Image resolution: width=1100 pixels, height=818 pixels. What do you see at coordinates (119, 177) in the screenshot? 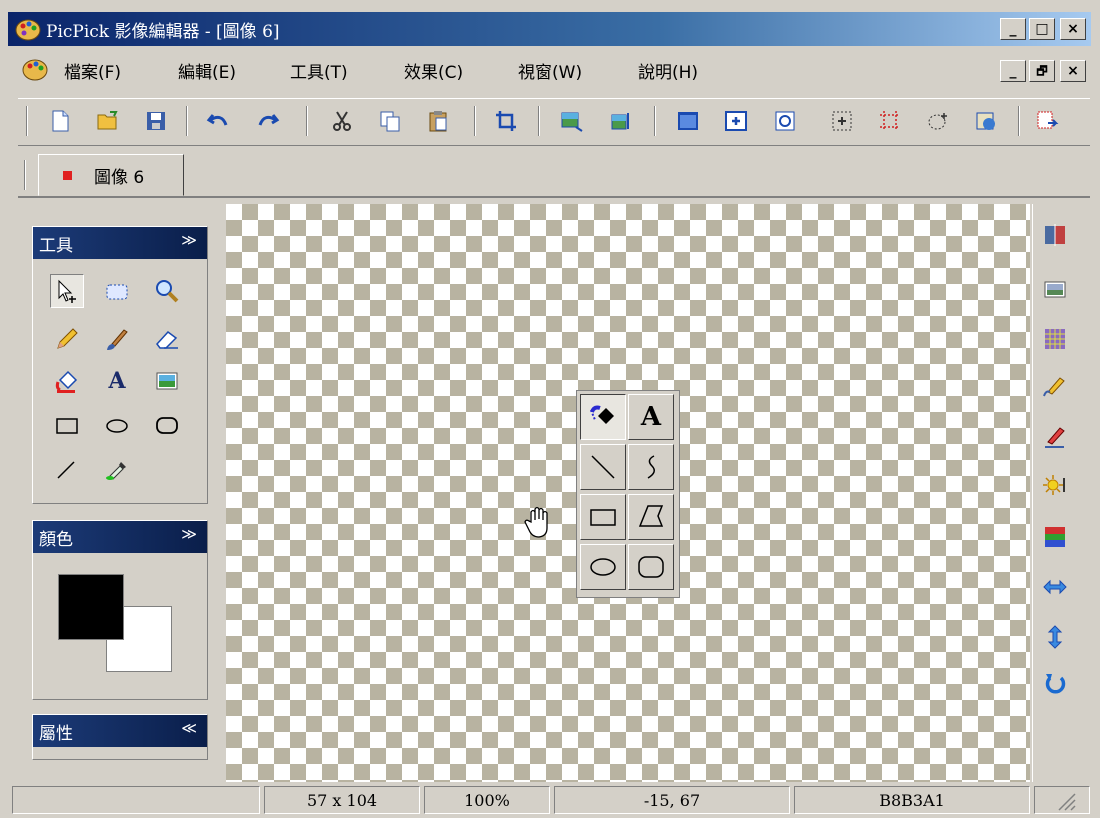
I see `tab-label: 圖像 6` at bounding box center [119, 177].